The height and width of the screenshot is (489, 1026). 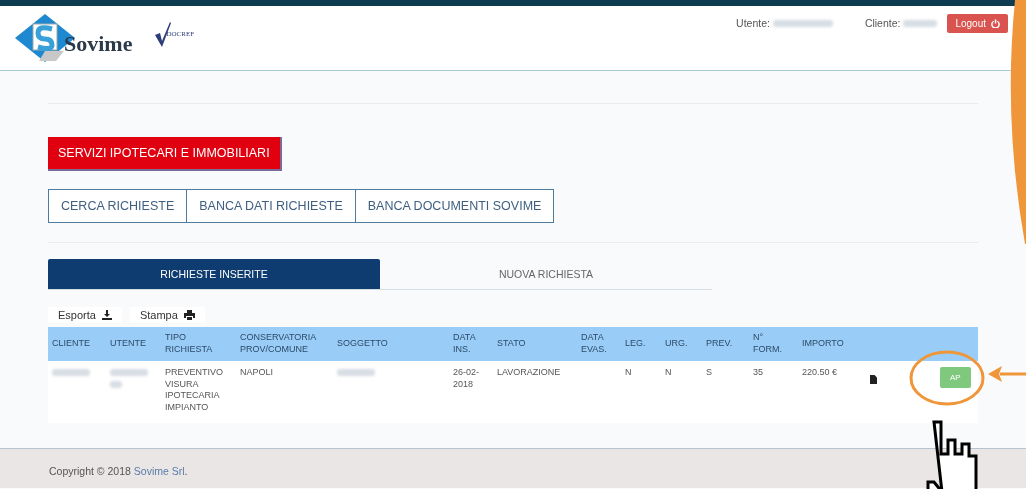 I want to click on column-header: STATO, so click(x=511, y=344).